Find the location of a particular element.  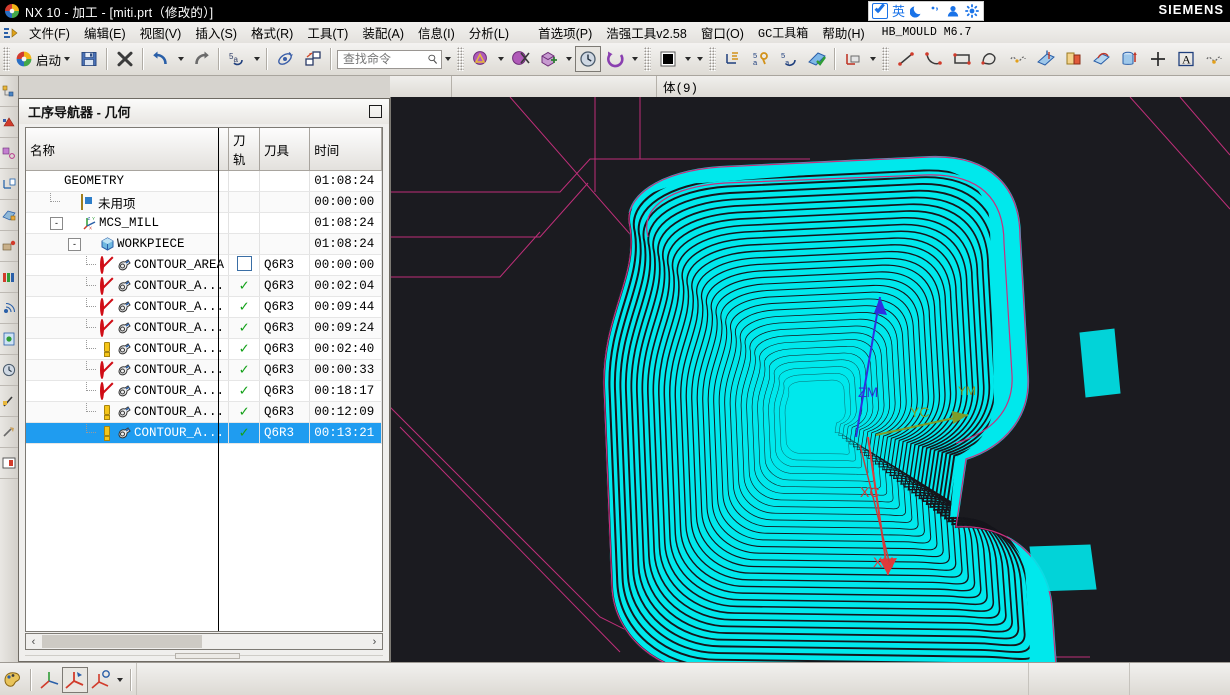

wcs-dynamics-button is located at coordinates (75, 679).